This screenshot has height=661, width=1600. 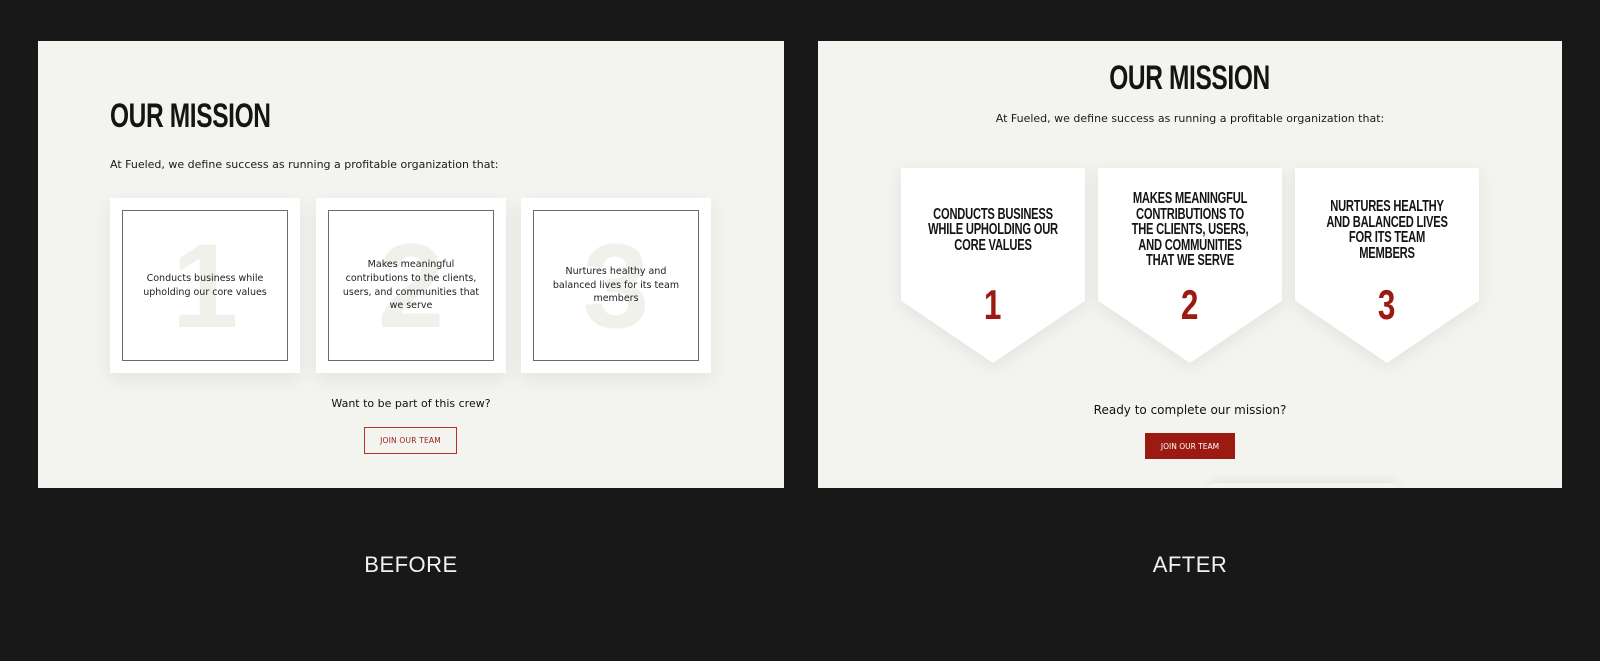 What do you see at coordinates (1190, 410) in the screenshot?
I see `after-join-question: Ready to complete our mission?` at bounding box center [1190, 410].